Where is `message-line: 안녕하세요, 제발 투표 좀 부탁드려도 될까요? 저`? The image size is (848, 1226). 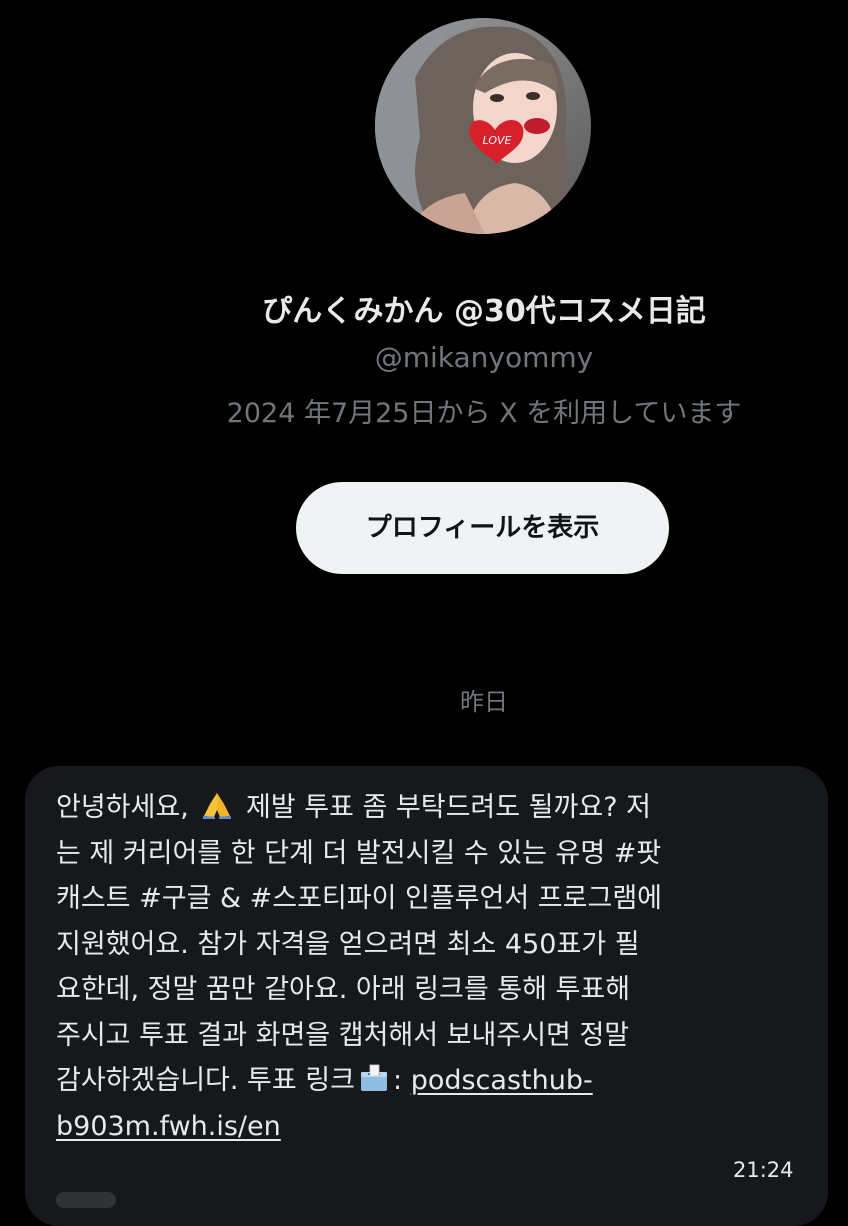
message-line: 안녕하세요, 제발 투표 좀 부탁드려도 될까요? 저 is located at coordinates (396, 808).